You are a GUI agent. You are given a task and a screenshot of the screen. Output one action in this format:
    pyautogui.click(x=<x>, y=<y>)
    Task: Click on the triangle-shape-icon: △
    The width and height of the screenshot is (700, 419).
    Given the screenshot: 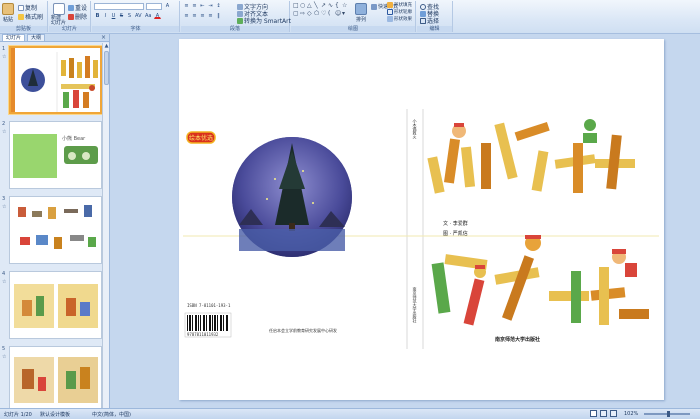 What is the action you would take?
    pyautogui.click(x=309, y=6)
    